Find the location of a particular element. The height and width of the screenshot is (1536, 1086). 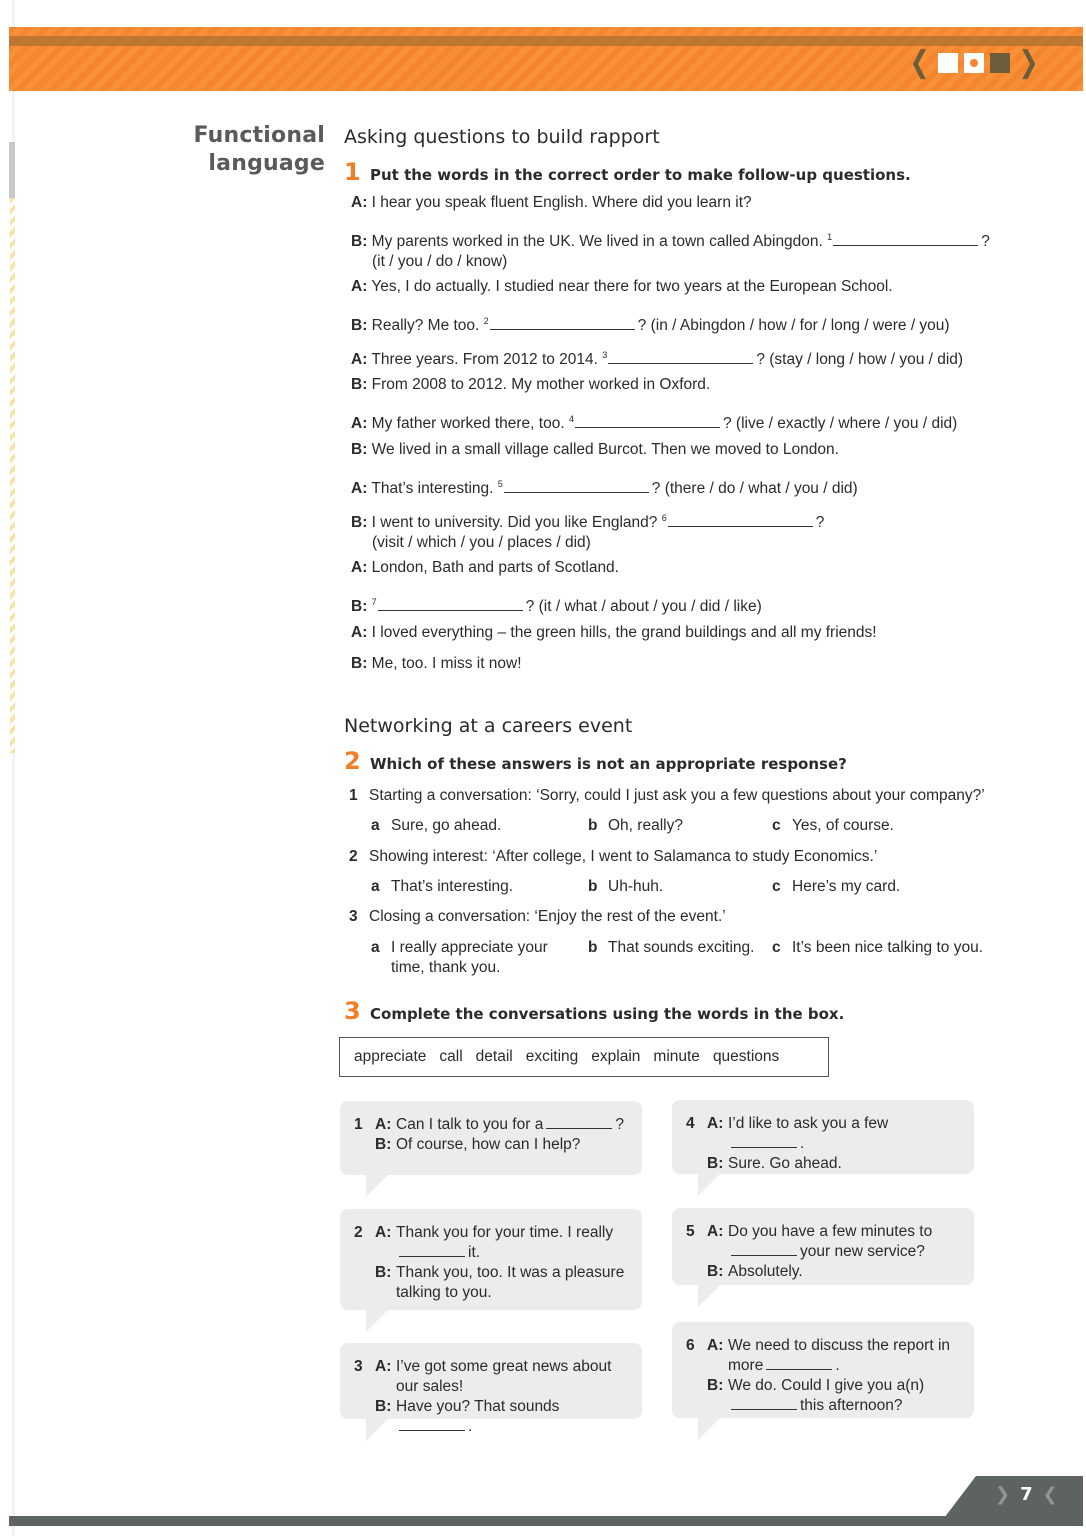

page-indicator-dot-icon is located at coordinates (973, 63).